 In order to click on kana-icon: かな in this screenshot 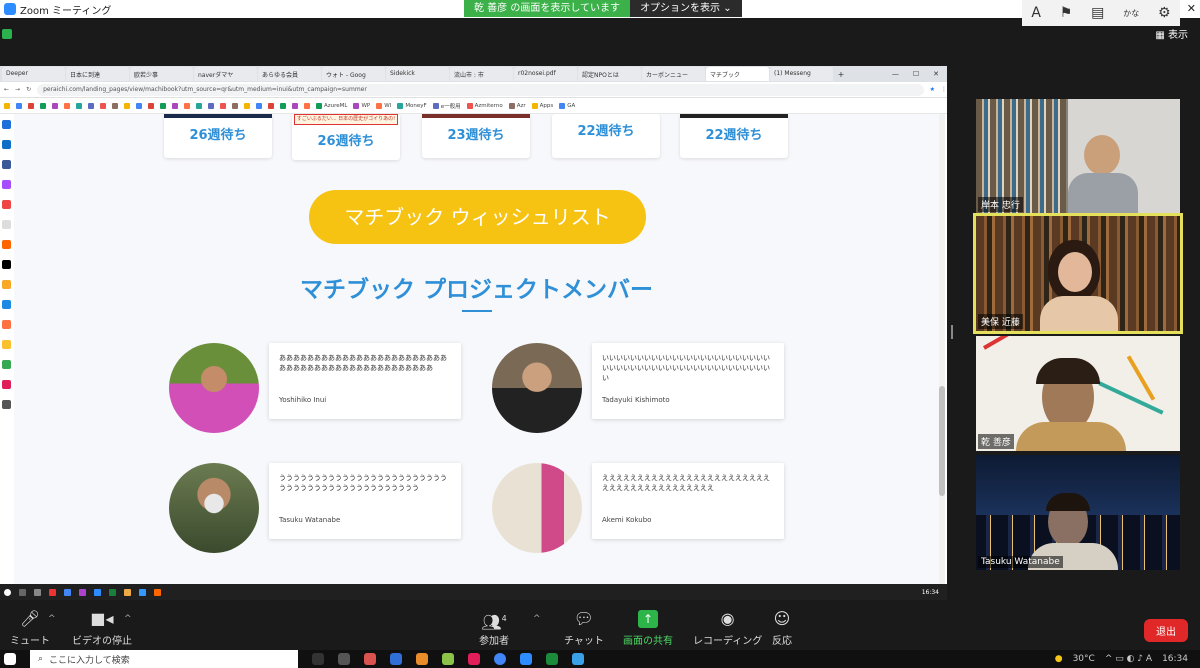, I will do `click(1131, 13)`.